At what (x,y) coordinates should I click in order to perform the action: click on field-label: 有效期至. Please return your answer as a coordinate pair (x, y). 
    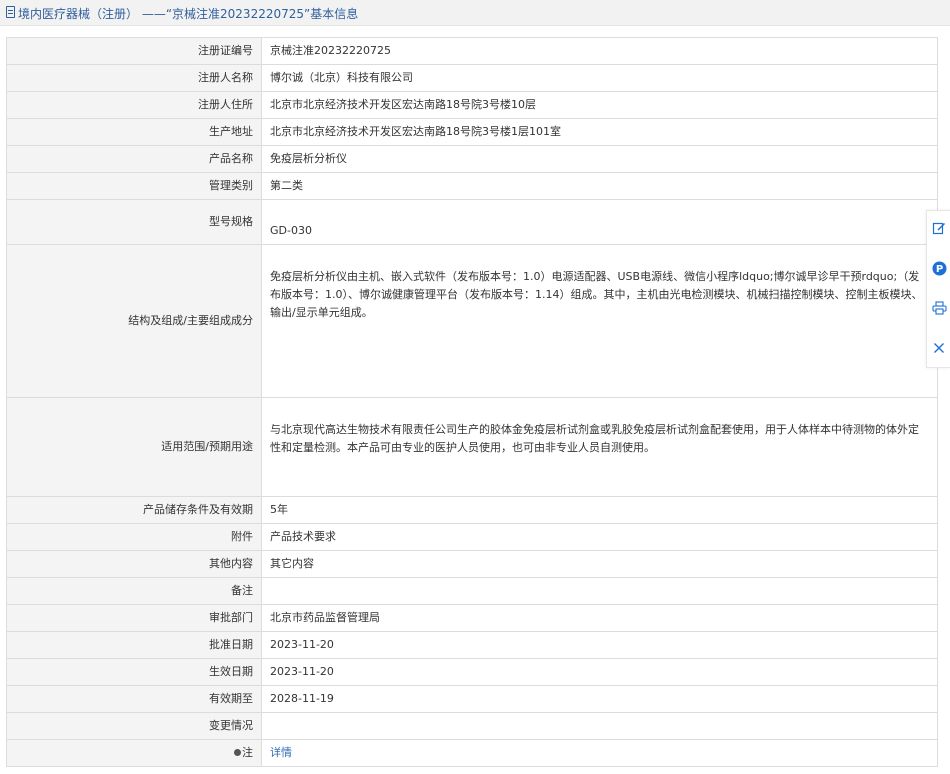
    Looking at the image, I should click on (134, 699).